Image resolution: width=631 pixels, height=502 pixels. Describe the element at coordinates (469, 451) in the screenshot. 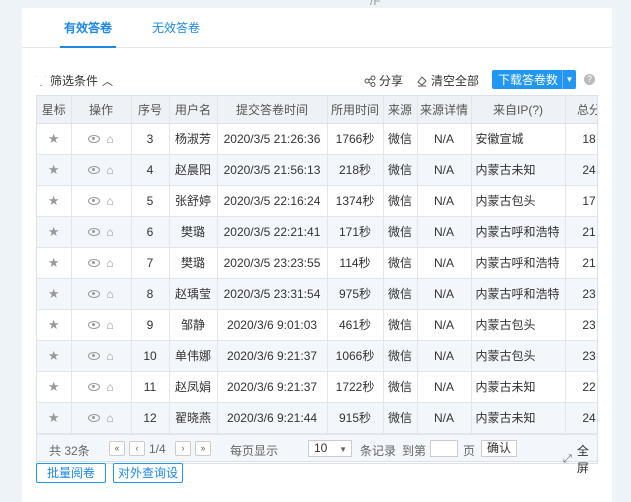

I see `page-unit-label: 页` at that location.